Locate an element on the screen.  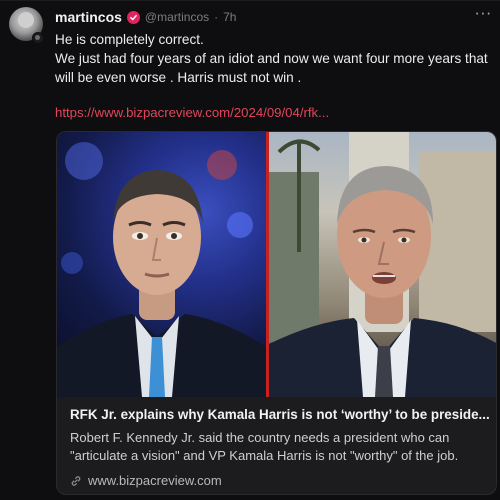
post-header: martincos @martincos · 7h is located at coordinates (145, 17).